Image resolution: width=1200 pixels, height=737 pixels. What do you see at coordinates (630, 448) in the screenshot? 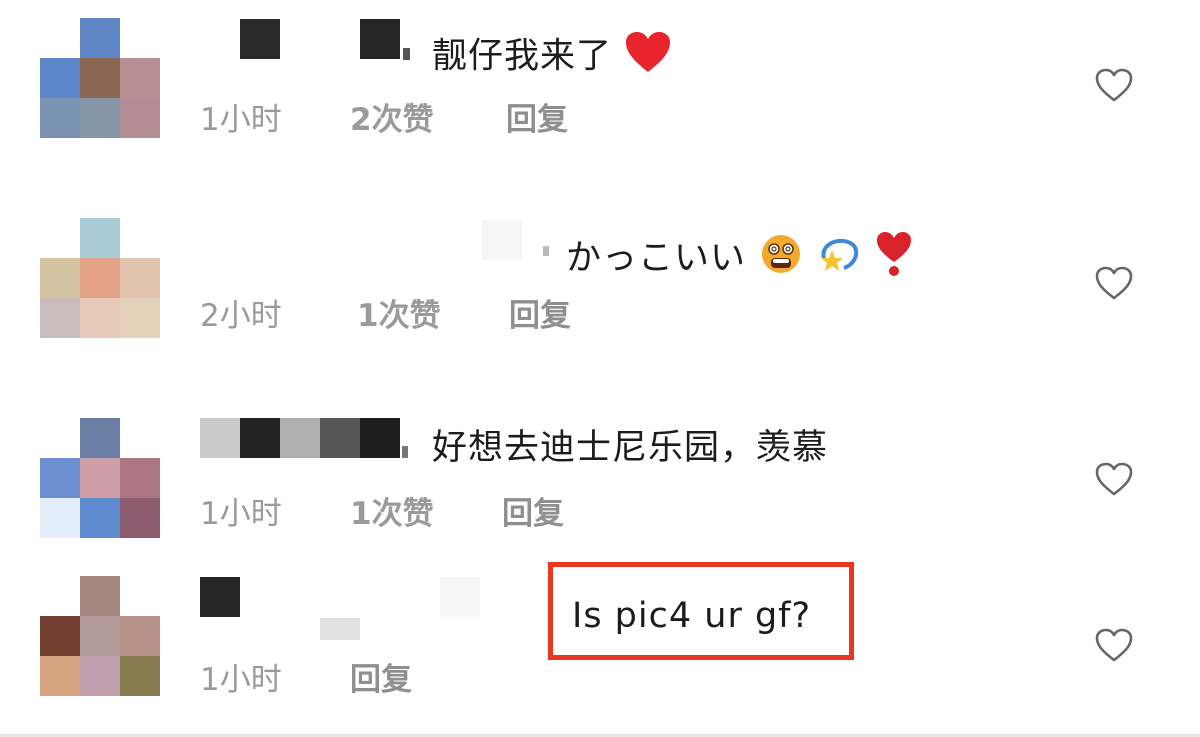
I see `comment-text: 好想去迪士尼乐园，羡慕` at bounding box center [630, 448].